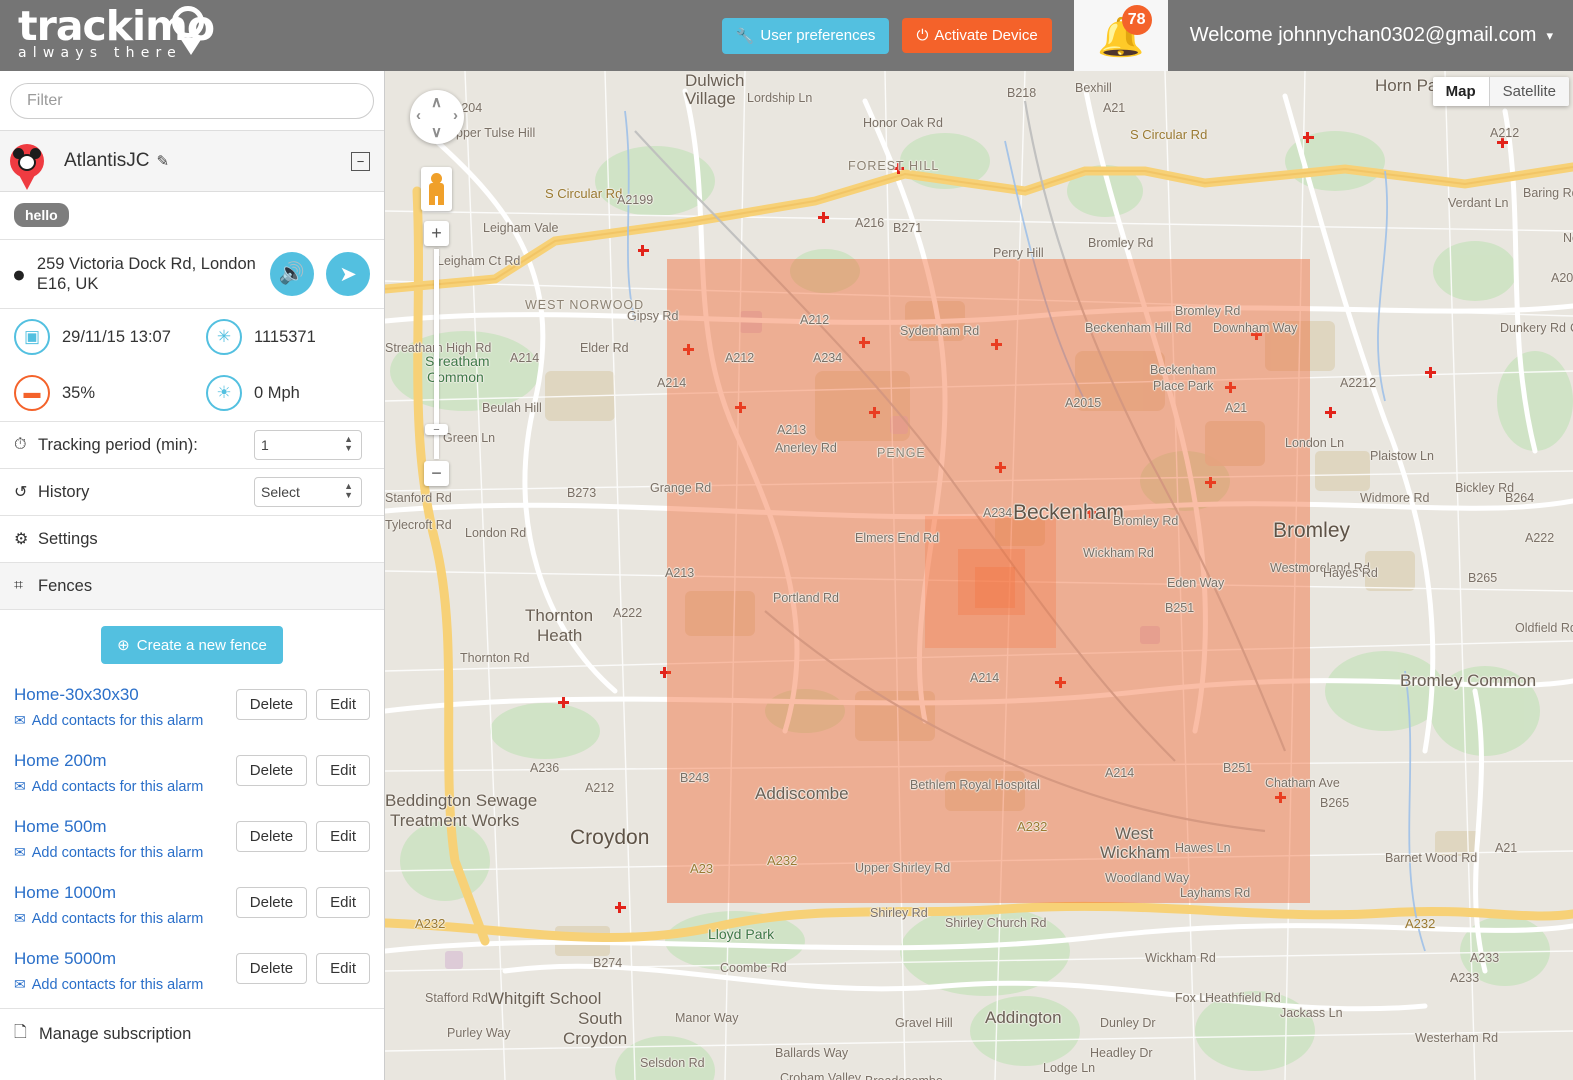 The height and width of the screenshot is (1080, 1573). I want to click on geofence-core-rect, so click(995, 587).